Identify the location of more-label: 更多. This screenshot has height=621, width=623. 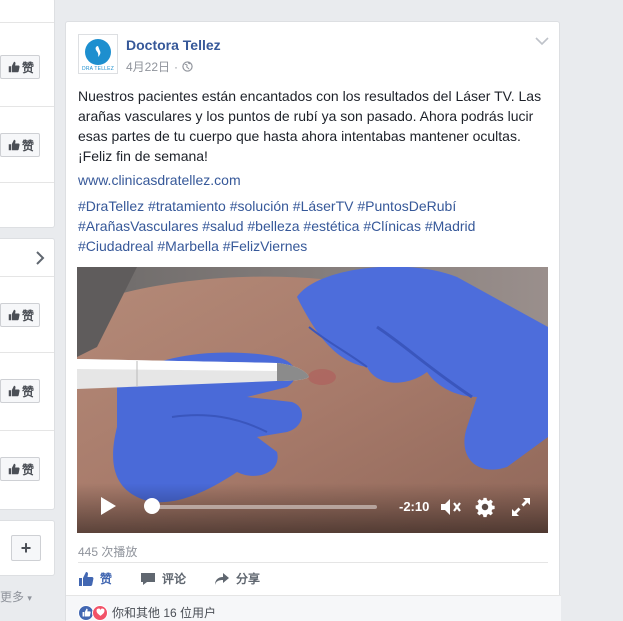
(12, 597).